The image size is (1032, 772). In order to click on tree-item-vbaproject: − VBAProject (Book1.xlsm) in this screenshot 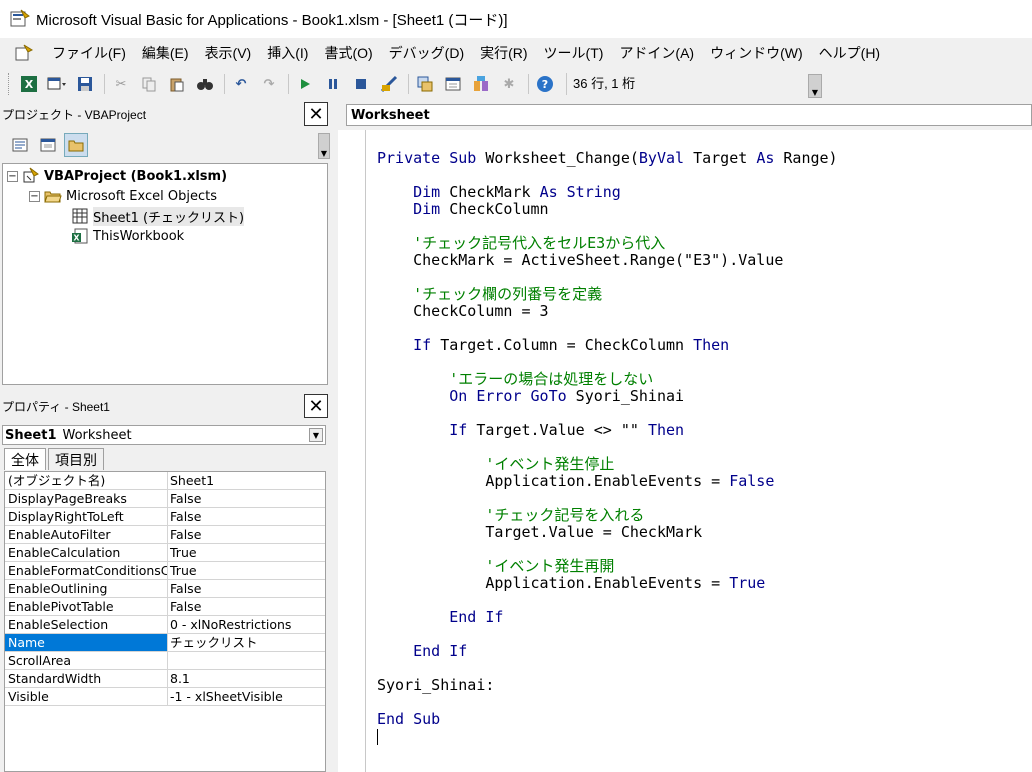, I will do `click(117, 176)`.